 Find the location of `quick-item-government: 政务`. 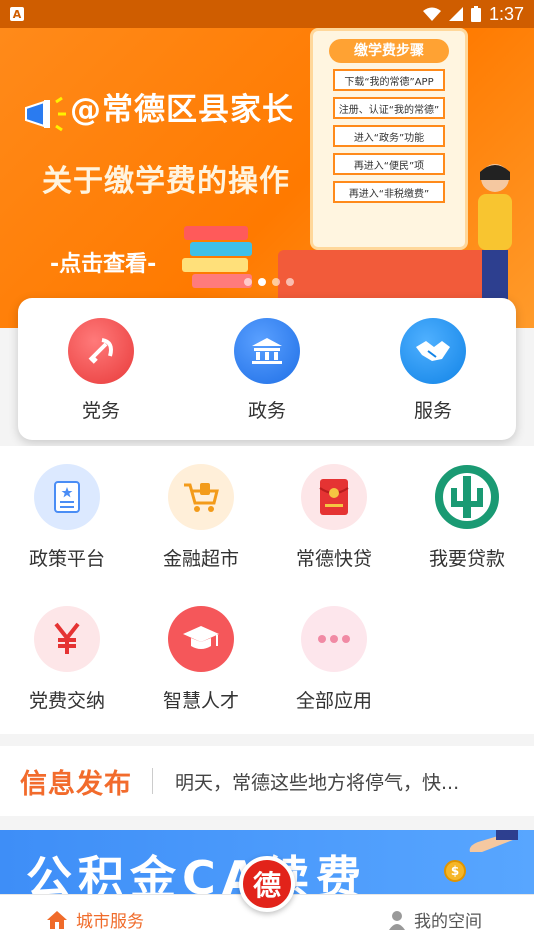

quick-item-government: 政务 is located at coordinates (267, 370).